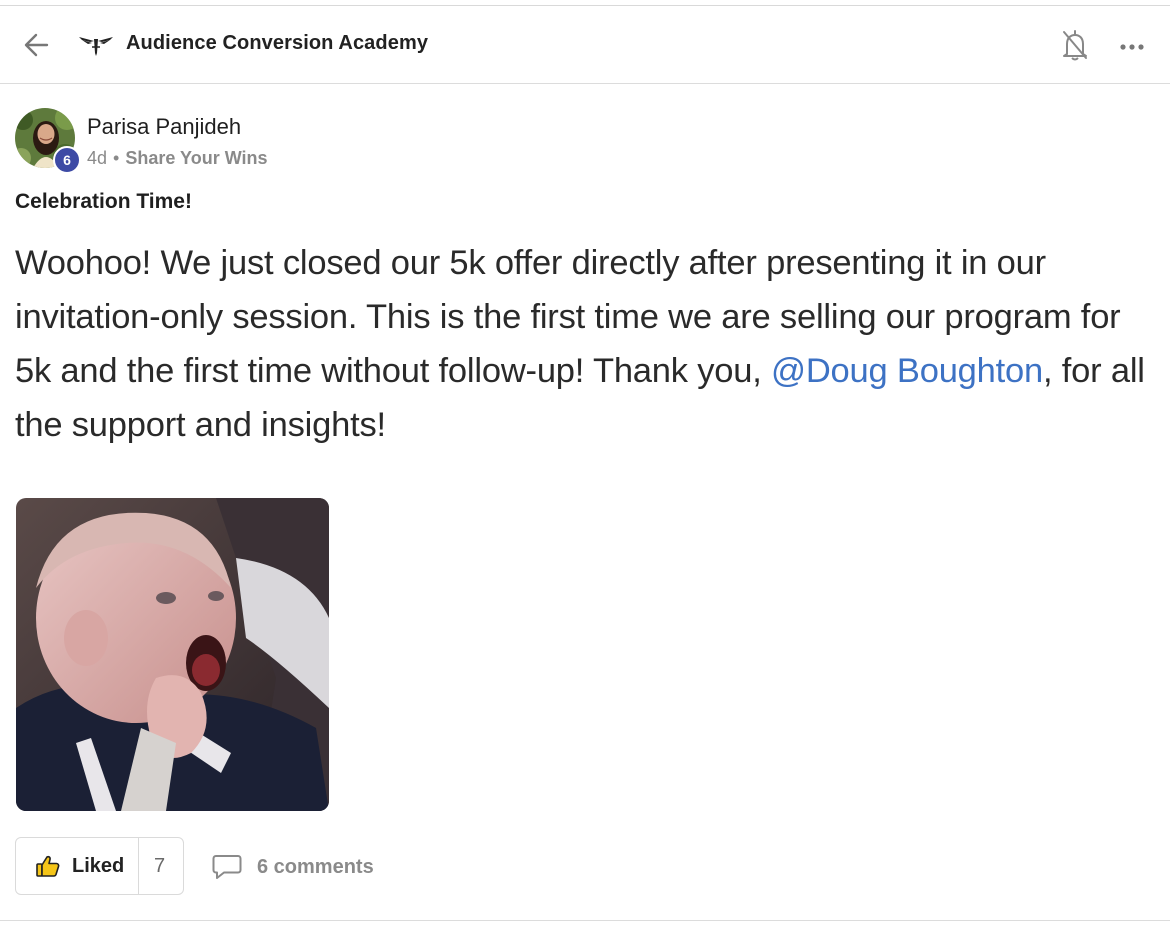  What do you see at coordinates (103, 201) in the screenshot?
I see `post-title: Celebration Time!` at bounding box center [103, 201].